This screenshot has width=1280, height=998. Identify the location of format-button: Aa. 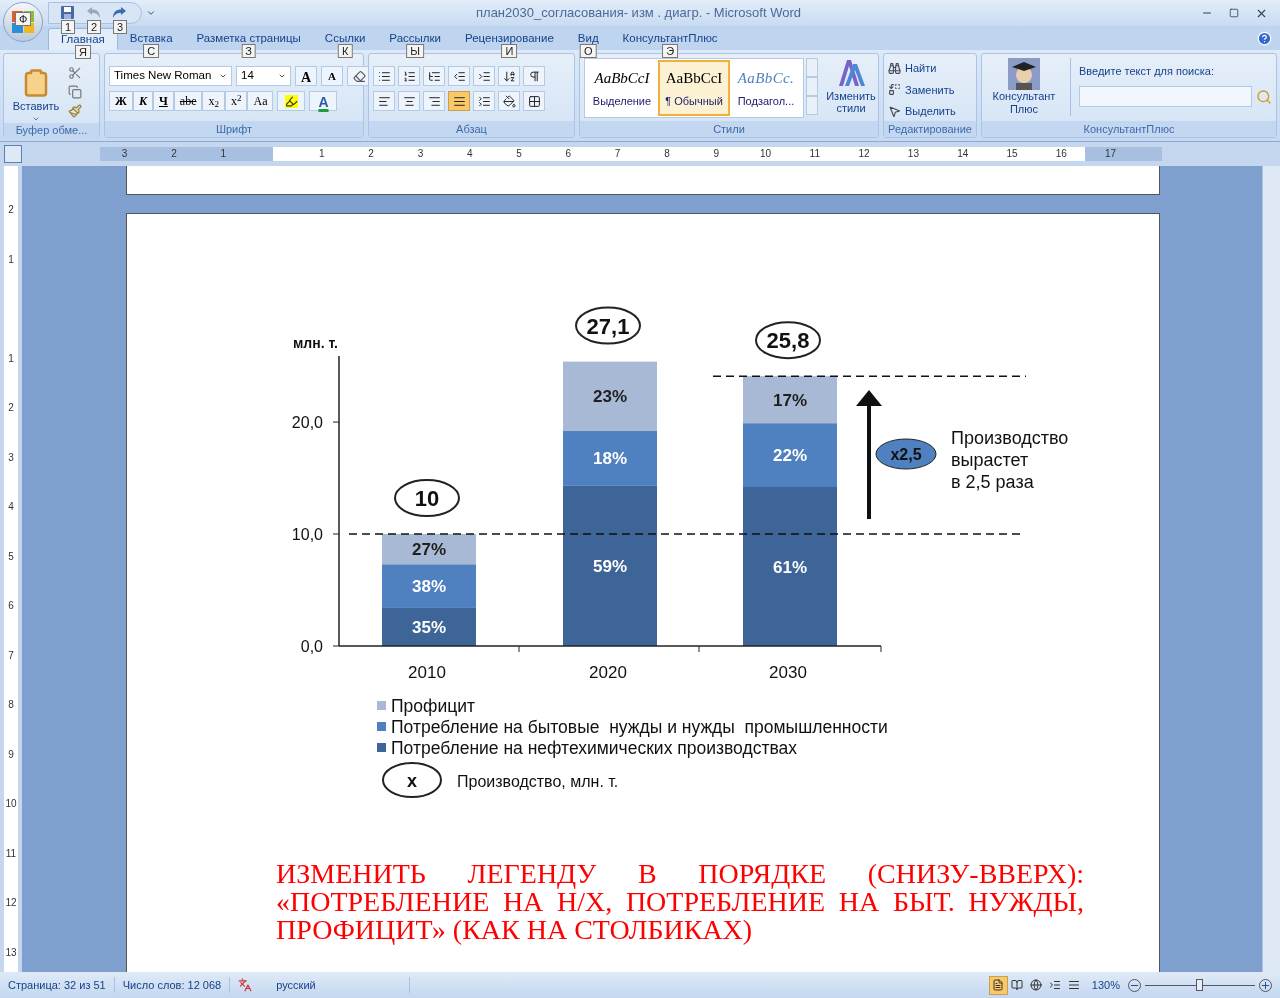
(260, 101).